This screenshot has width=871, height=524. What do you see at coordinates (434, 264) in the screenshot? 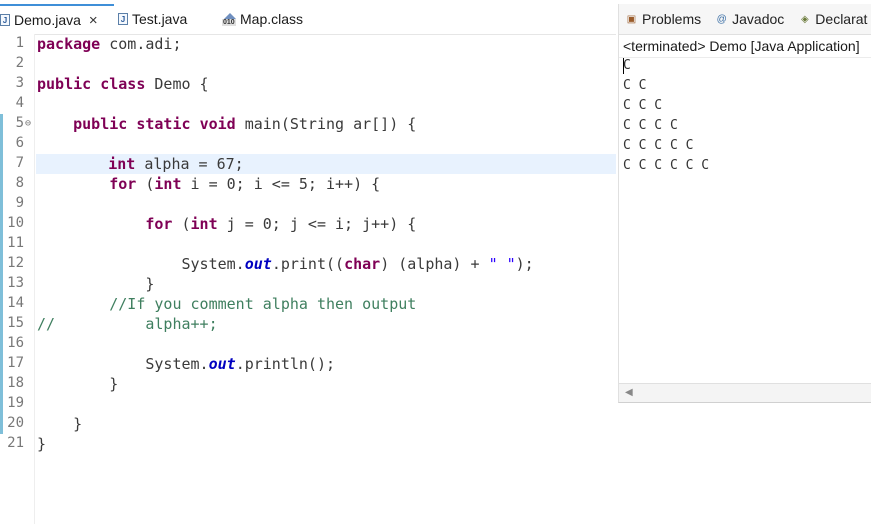
I see `code-token: ) (alpha) +` at bounding box center [434, 264].